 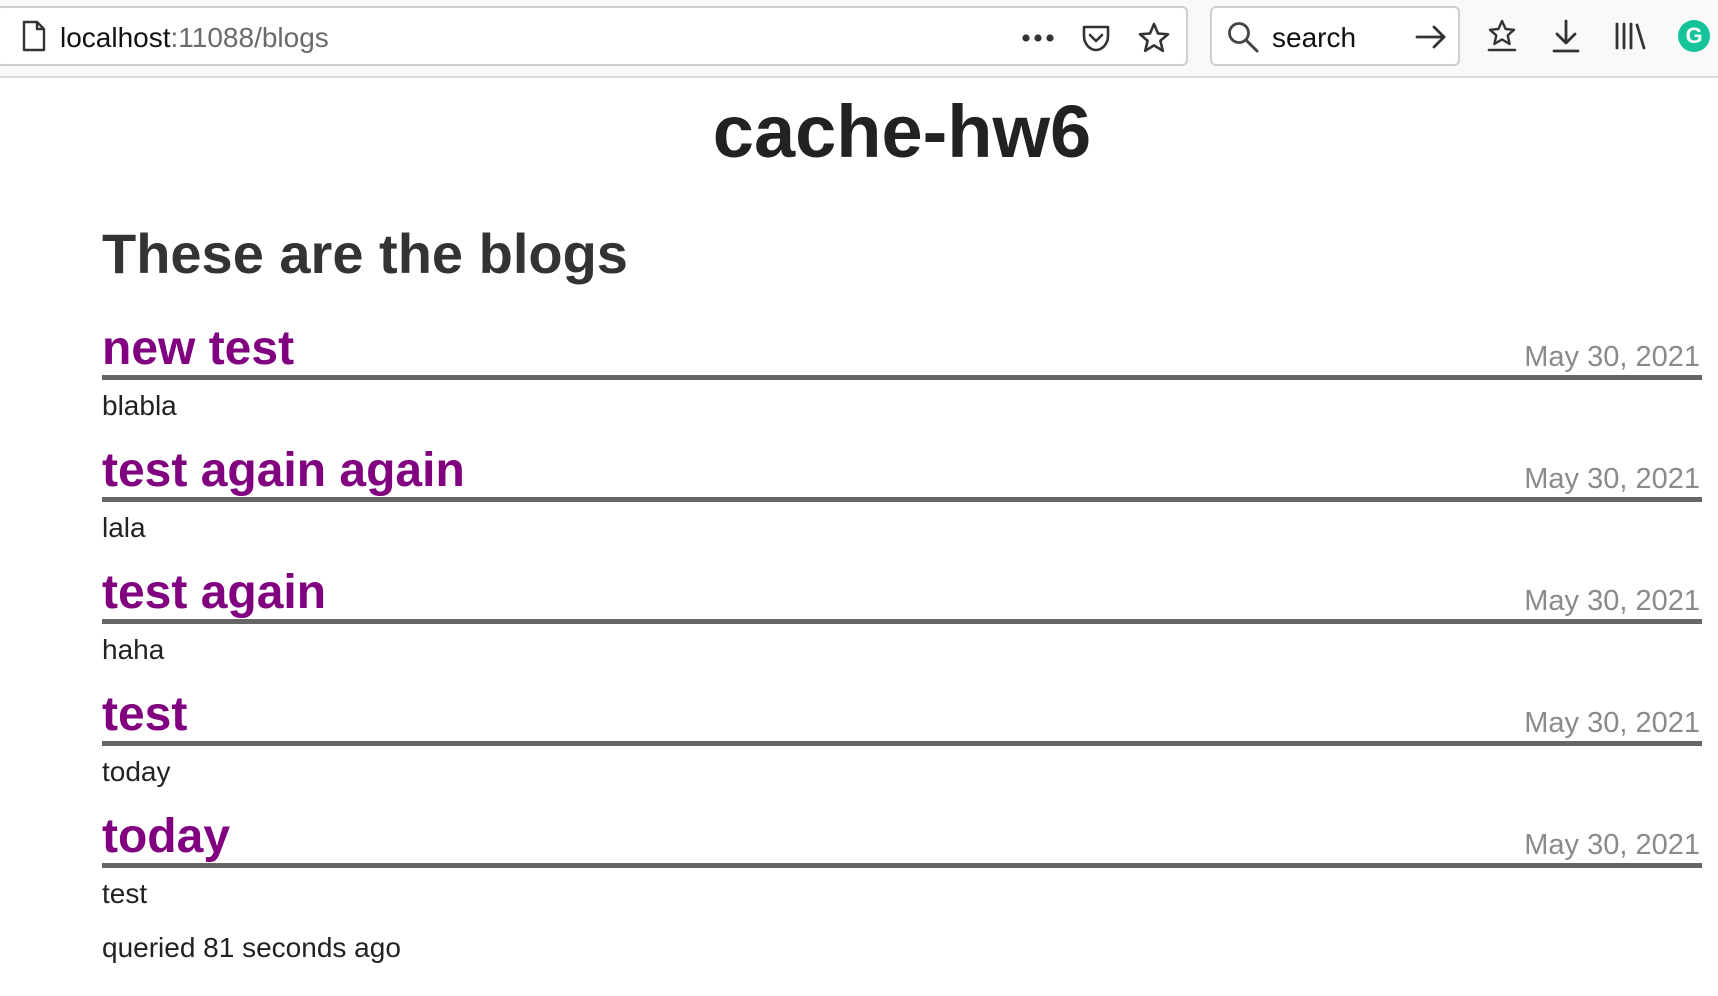 What do you see at coordinates (902, 131) in the screenshot?
I see `site-title: cache-hw6` at bounding box center [902, 131].